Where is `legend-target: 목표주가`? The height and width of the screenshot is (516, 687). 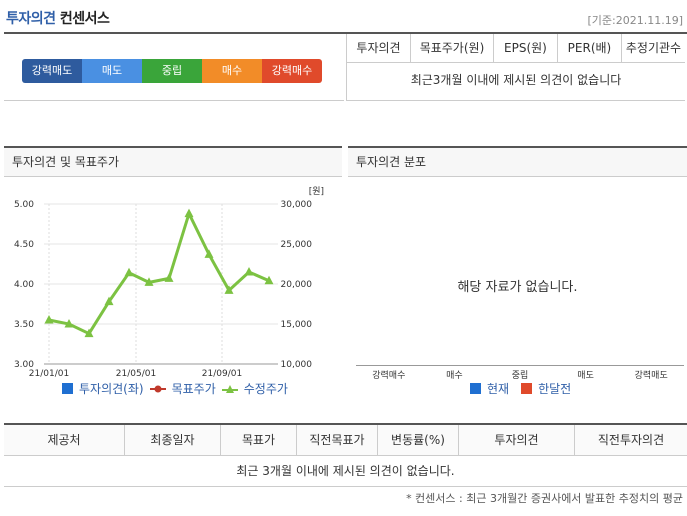 legend-target: 목표주가 is located at coordinates (193, 389).